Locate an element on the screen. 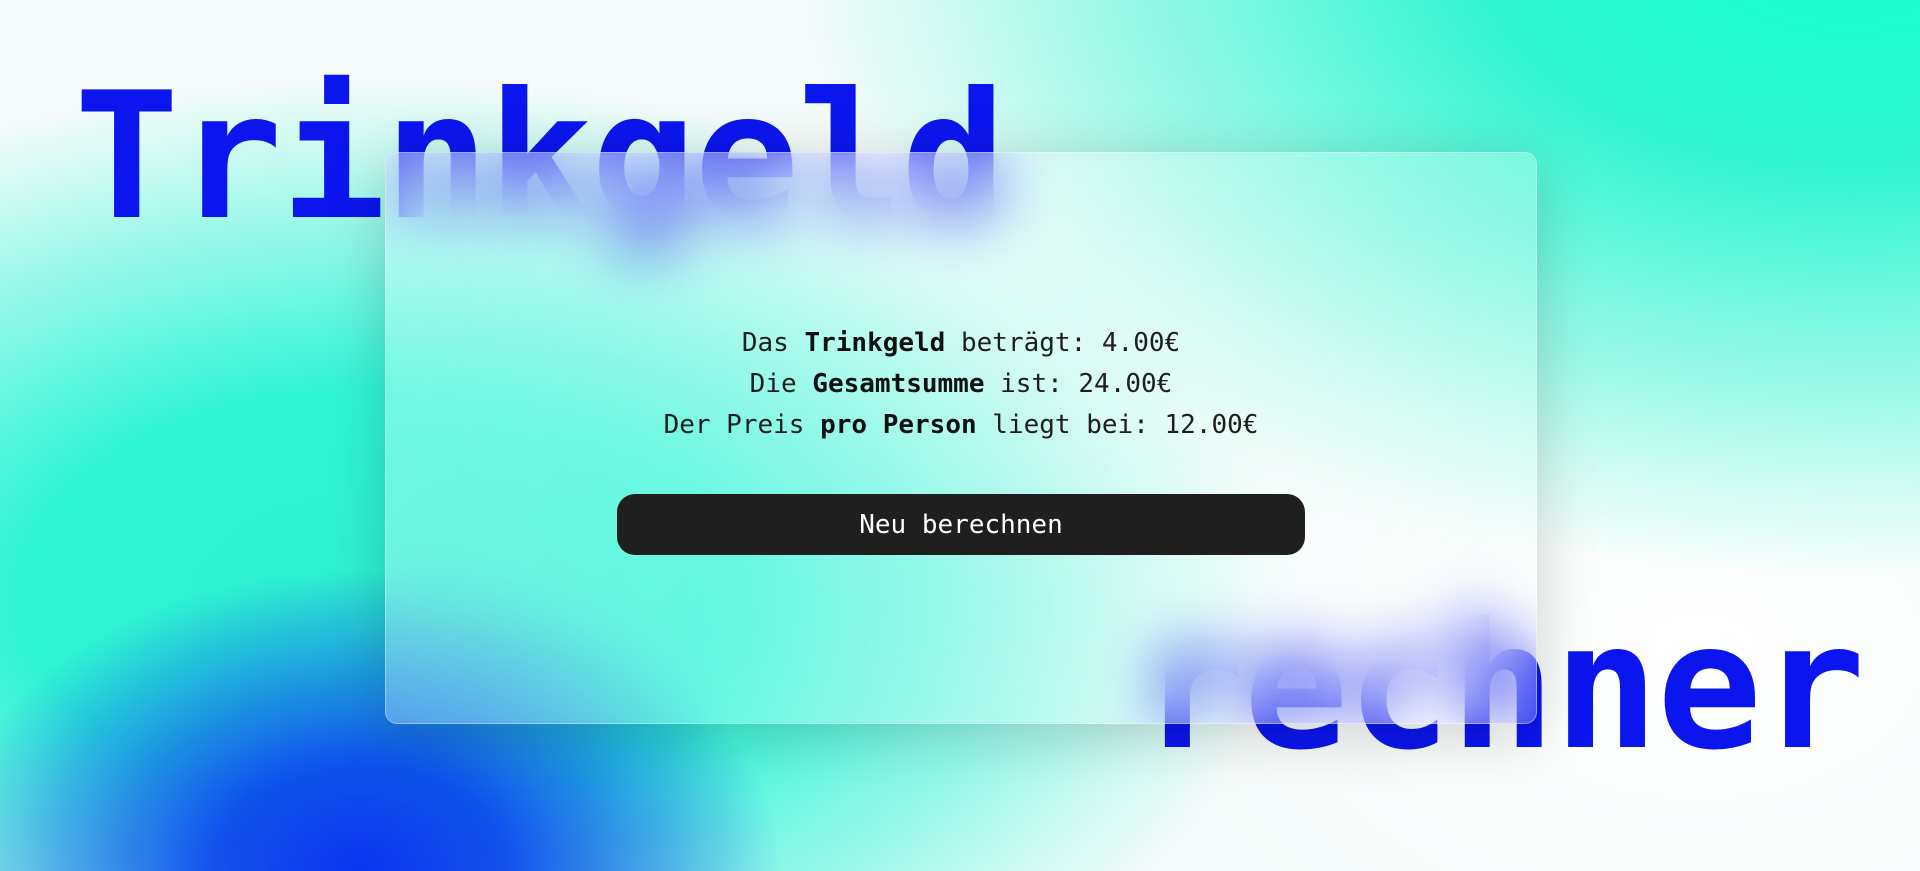  tip-suffix: beträgt: is located at coordinates (1023, 343).